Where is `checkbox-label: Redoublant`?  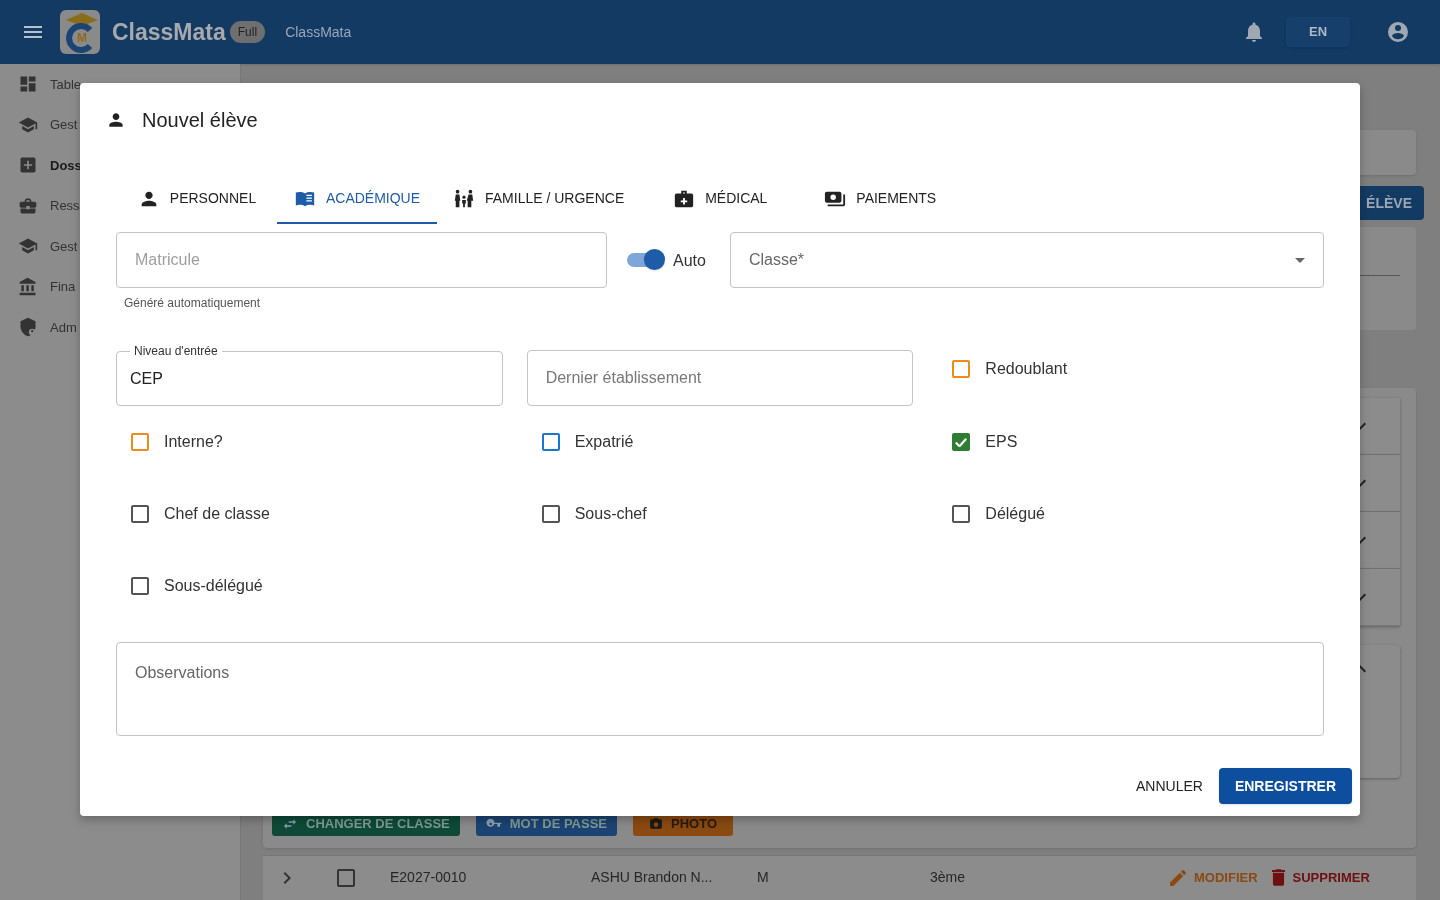
checkbox-label: Redoublant is located at coordinates (1026, 369).